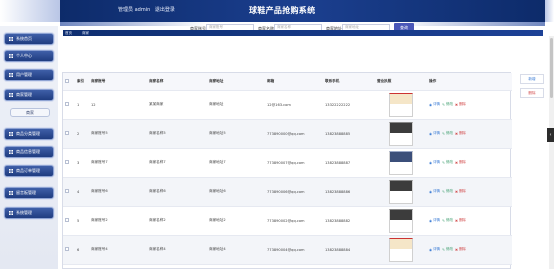 This screenshot has width=554, height=269. Describe the element at coordinates (30, 112) in the screenshot. I see `sidebar-sub-item-merchant: 商家` at that location.